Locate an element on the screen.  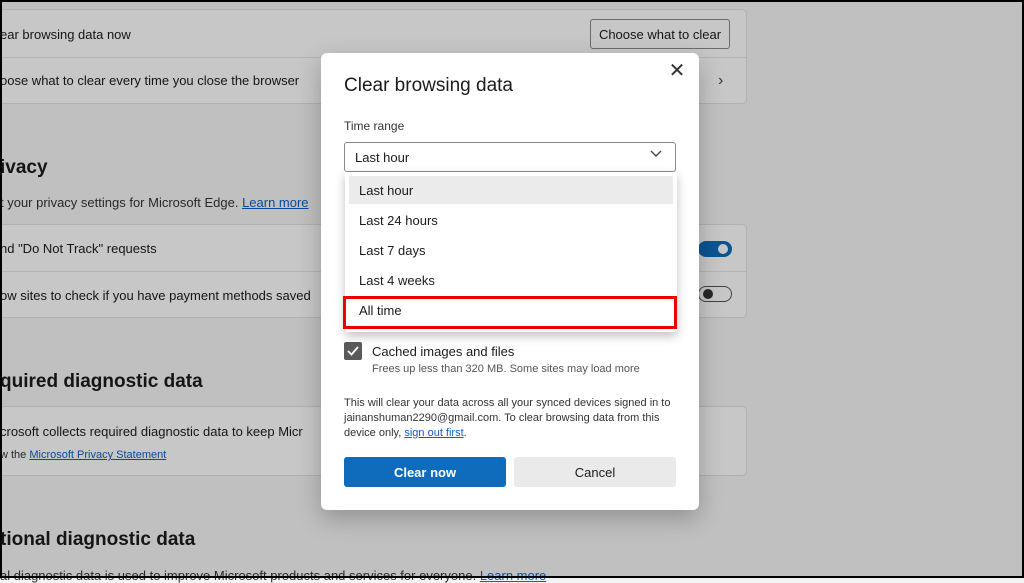
time-range-value: Last hour is located at coordinates (382, 157).